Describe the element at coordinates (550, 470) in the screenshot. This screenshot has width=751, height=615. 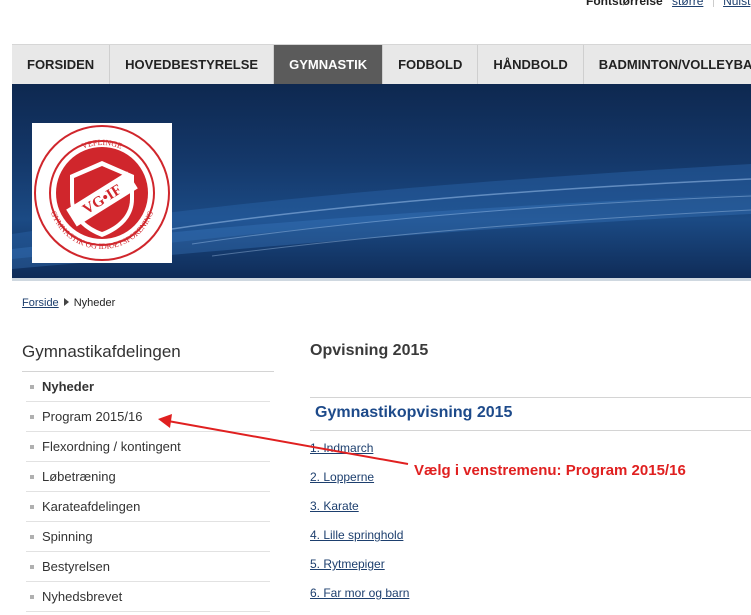
I see `annotation-note: Vælg i venstremenu: Program 2015/16` at that location.